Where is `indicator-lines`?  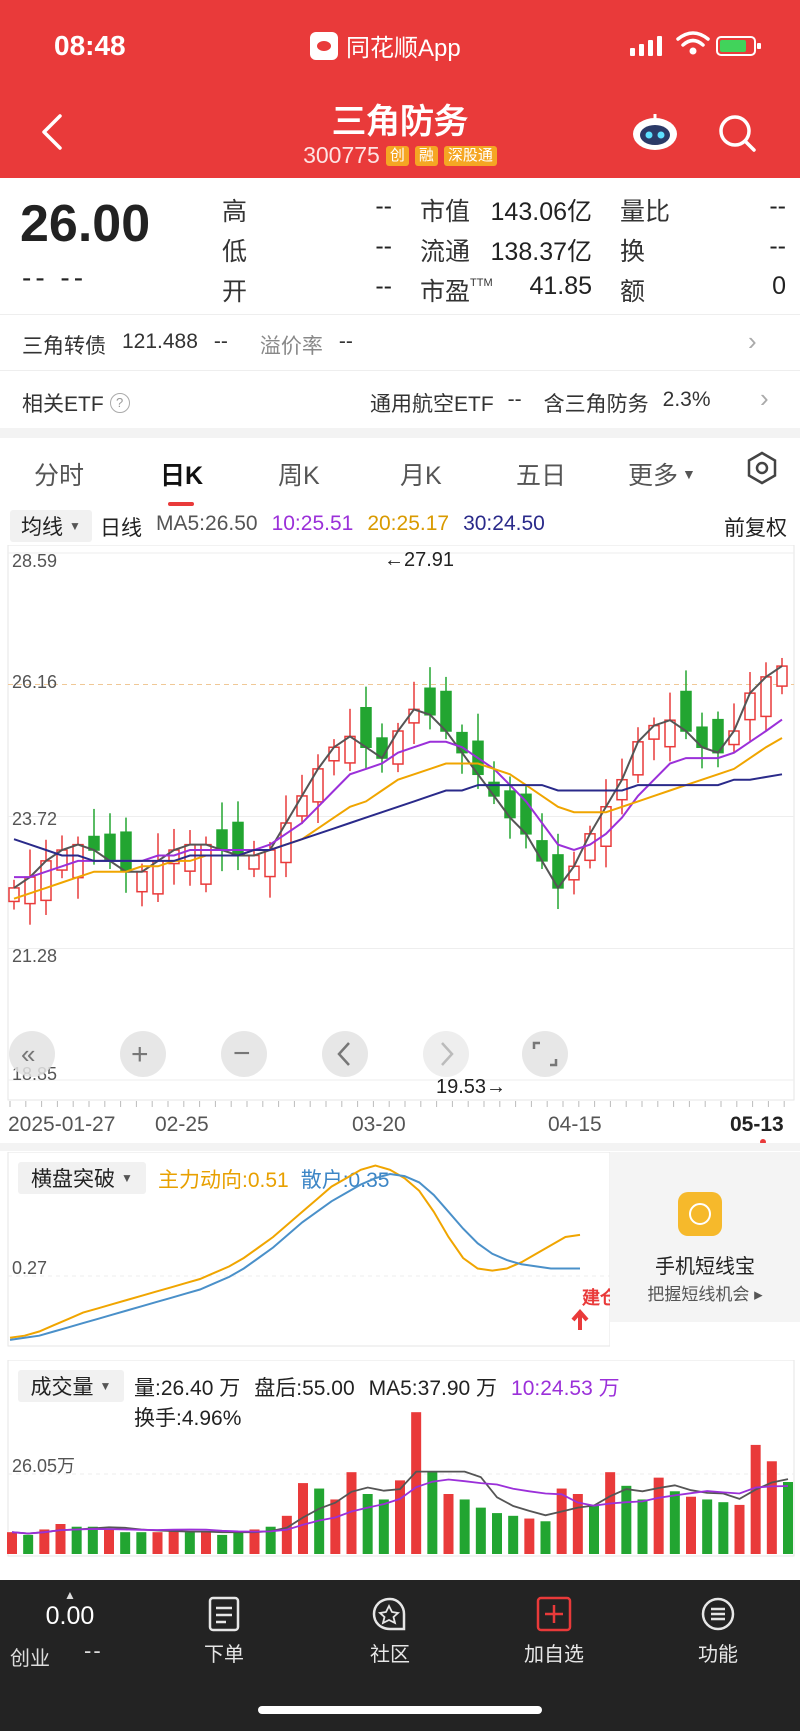
indicator-lines is located at coordinates (295, 1252).